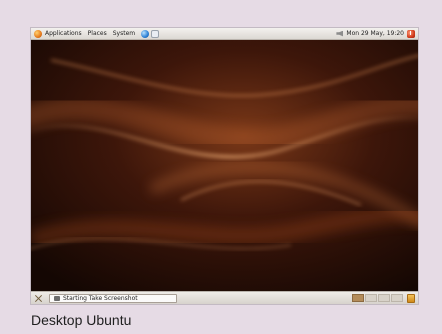  What do you see at coordinates (38, 298) in the screenshot?
I see `show-desktop-icon` at bounding box center [38, 298].